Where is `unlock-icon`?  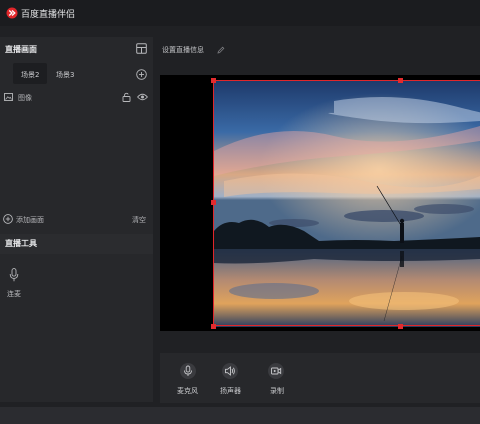
unlock-icon is located at coordinates (126, 97).